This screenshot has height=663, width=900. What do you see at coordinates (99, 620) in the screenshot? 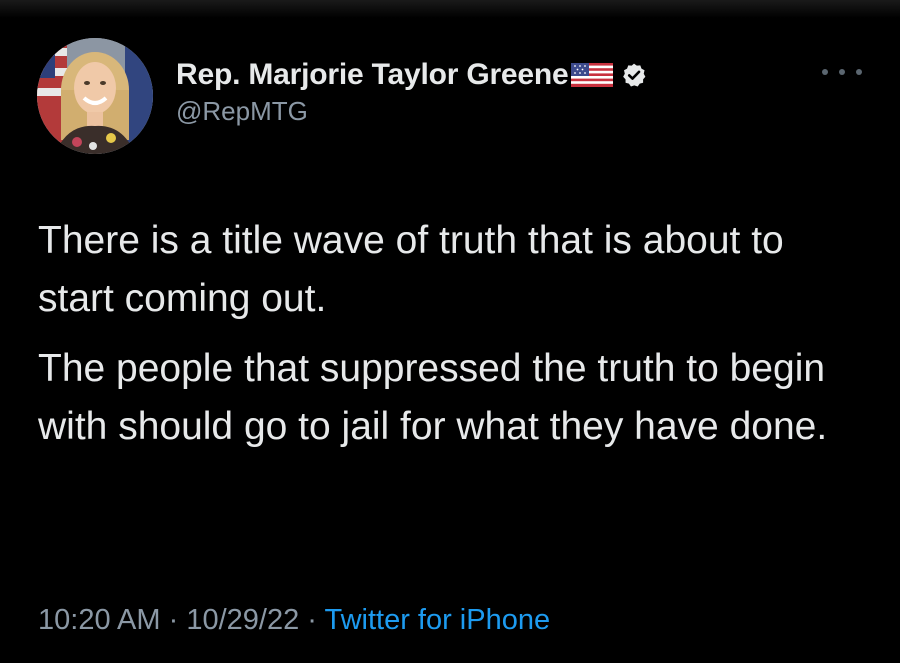
I see `tweet-time: 10:20 AM` at bounding box center [99, 620].